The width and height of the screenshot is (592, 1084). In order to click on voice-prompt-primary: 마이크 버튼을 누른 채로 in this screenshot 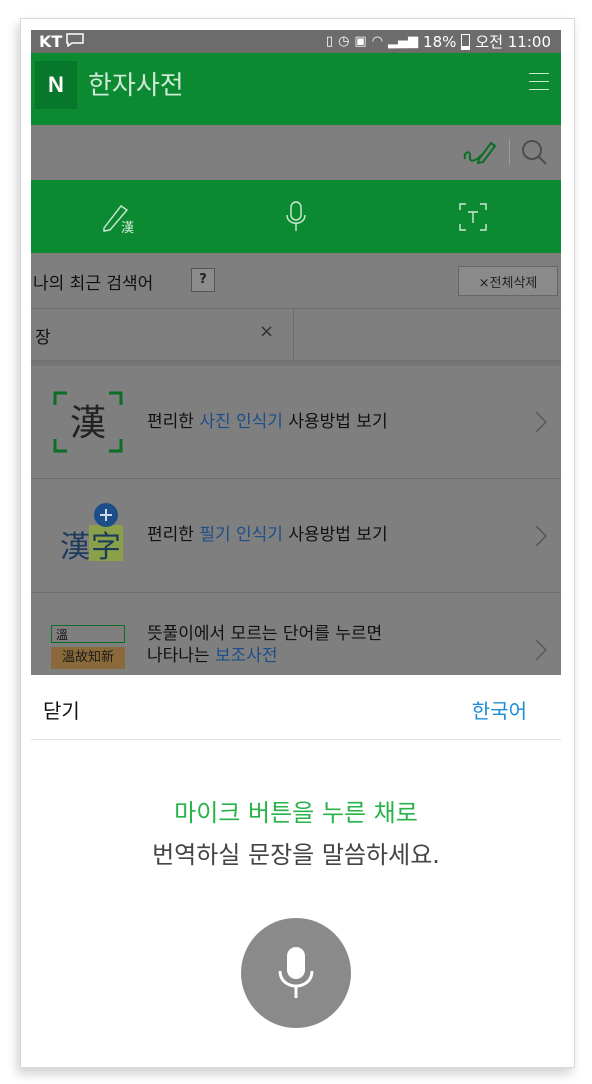, I will do `click(296, 813)`.